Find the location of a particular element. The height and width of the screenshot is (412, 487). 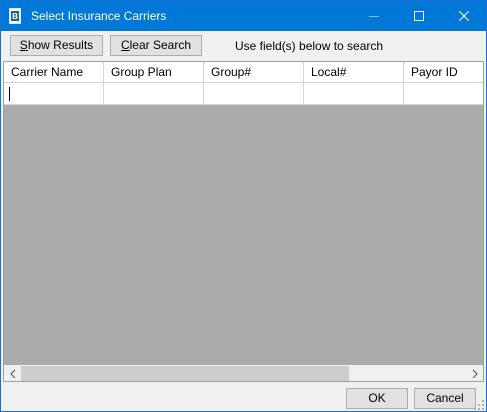

title-bar: B Select Insurance Carriers is located at coordinates (243, 16).